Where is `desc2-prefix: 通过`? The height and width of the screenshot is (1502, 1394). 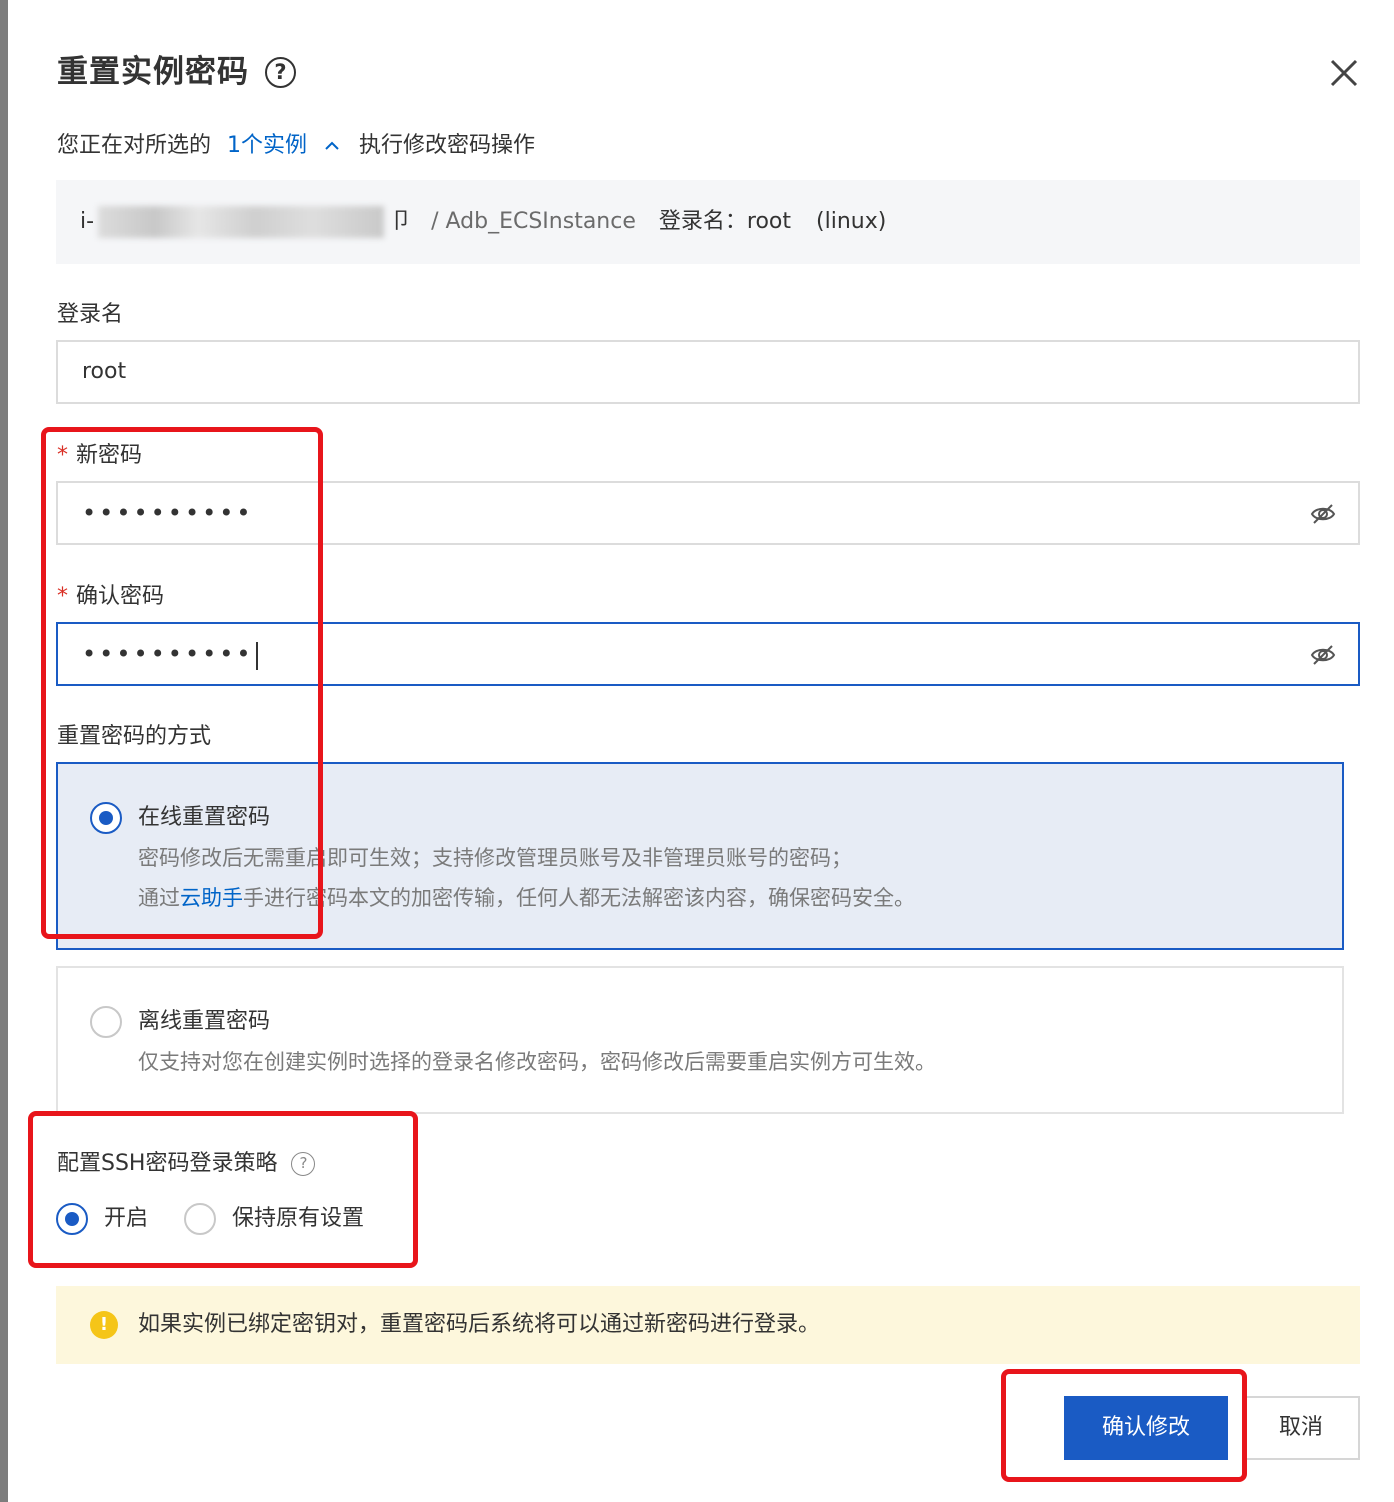 desc2-prefix: 通过 is located at coordinates (159, 898).